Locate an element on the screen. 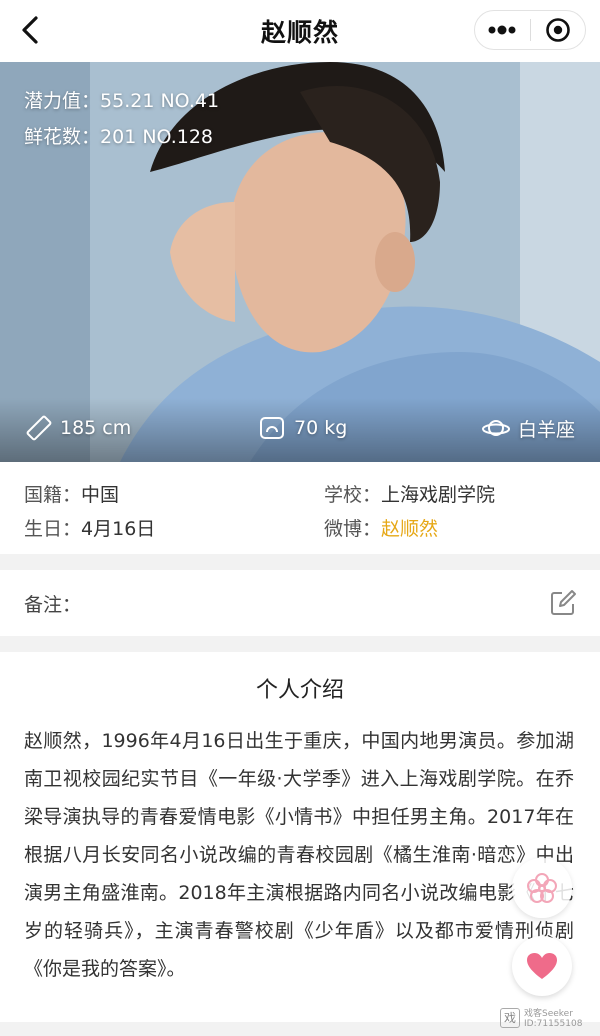 The image size is (600, 1036). birthday-row: 生日：4月16日 is located at coordinates (89, 527).